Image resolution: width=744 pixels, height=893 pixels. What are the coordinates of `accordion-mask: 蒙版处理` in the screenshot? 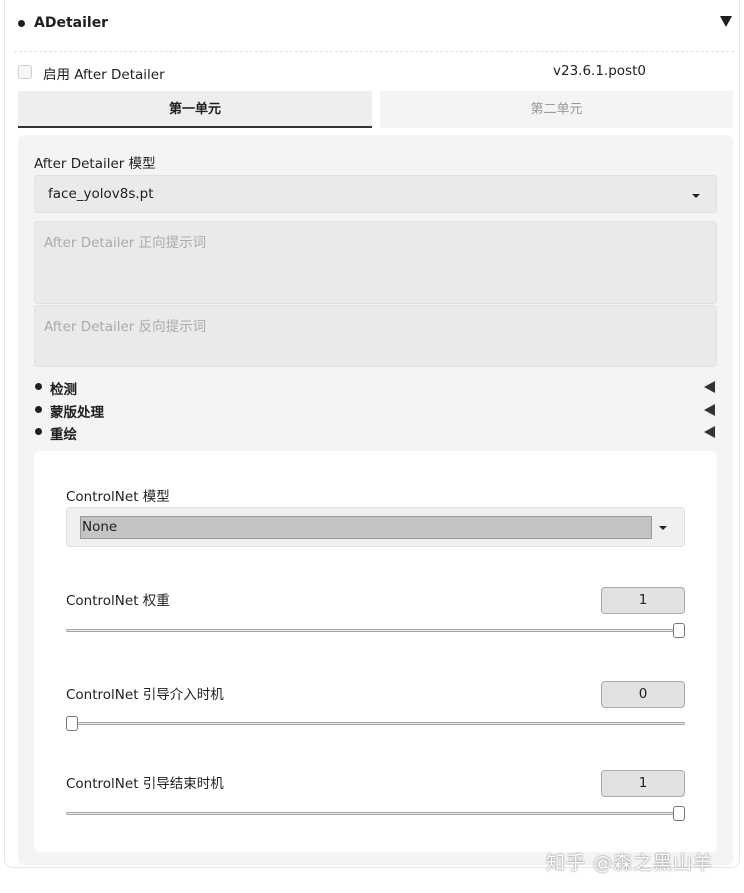 It's located at (375, 410).